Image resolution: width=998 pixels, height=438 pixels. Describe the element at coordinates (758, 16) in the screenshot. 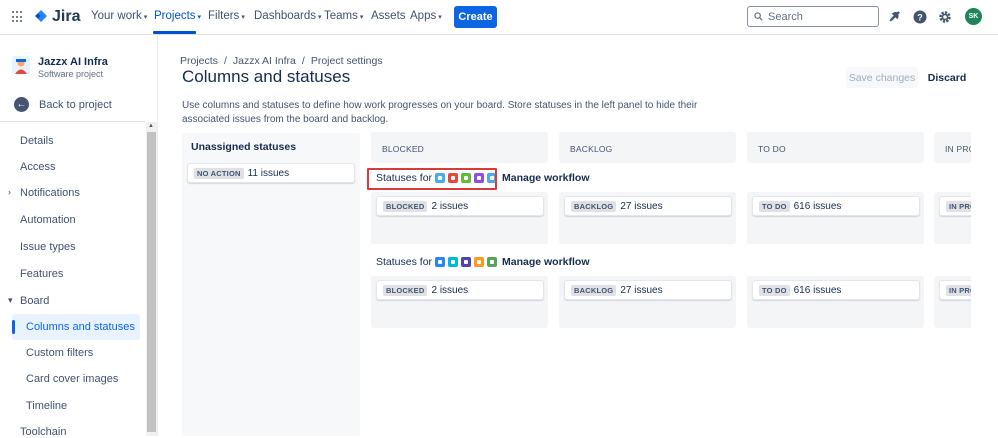

I see `search-icon` at that location.